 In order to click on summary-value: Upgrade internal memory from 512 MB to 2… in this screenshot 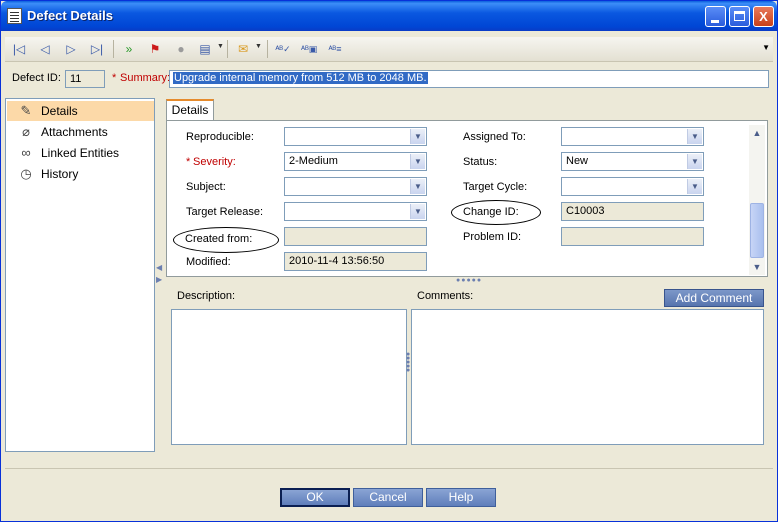, I will do `click(300, 78)`.